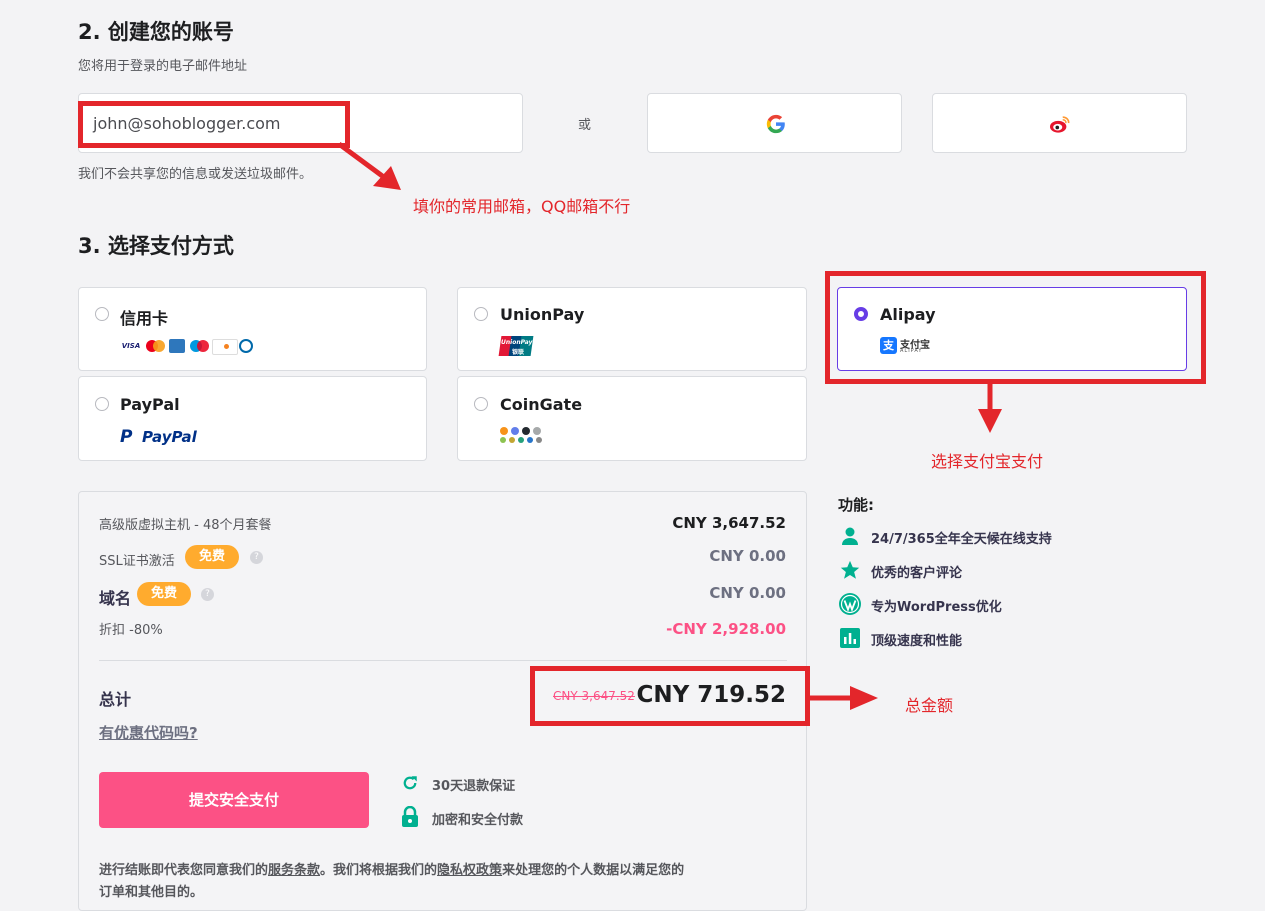  I want to click on feature-reviews: 优秀的客户评论, so click(917, 573).